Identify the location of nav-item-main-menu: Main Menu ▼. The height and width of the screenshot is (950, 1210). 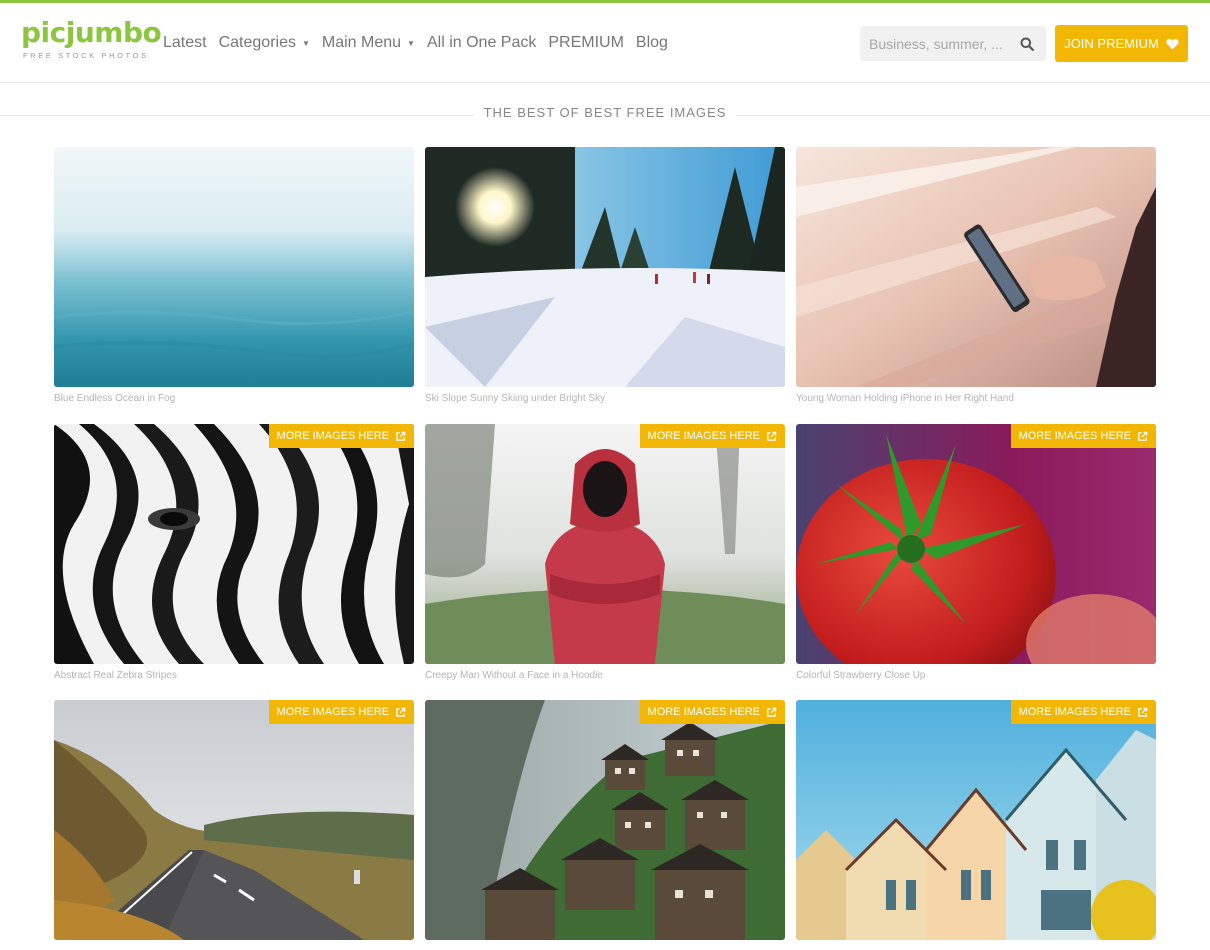
(368, 43).